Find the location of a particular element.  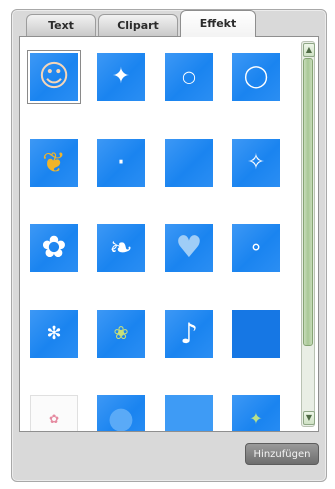

effect-thumbnail: ♥ is located at coordinates (189, 248).